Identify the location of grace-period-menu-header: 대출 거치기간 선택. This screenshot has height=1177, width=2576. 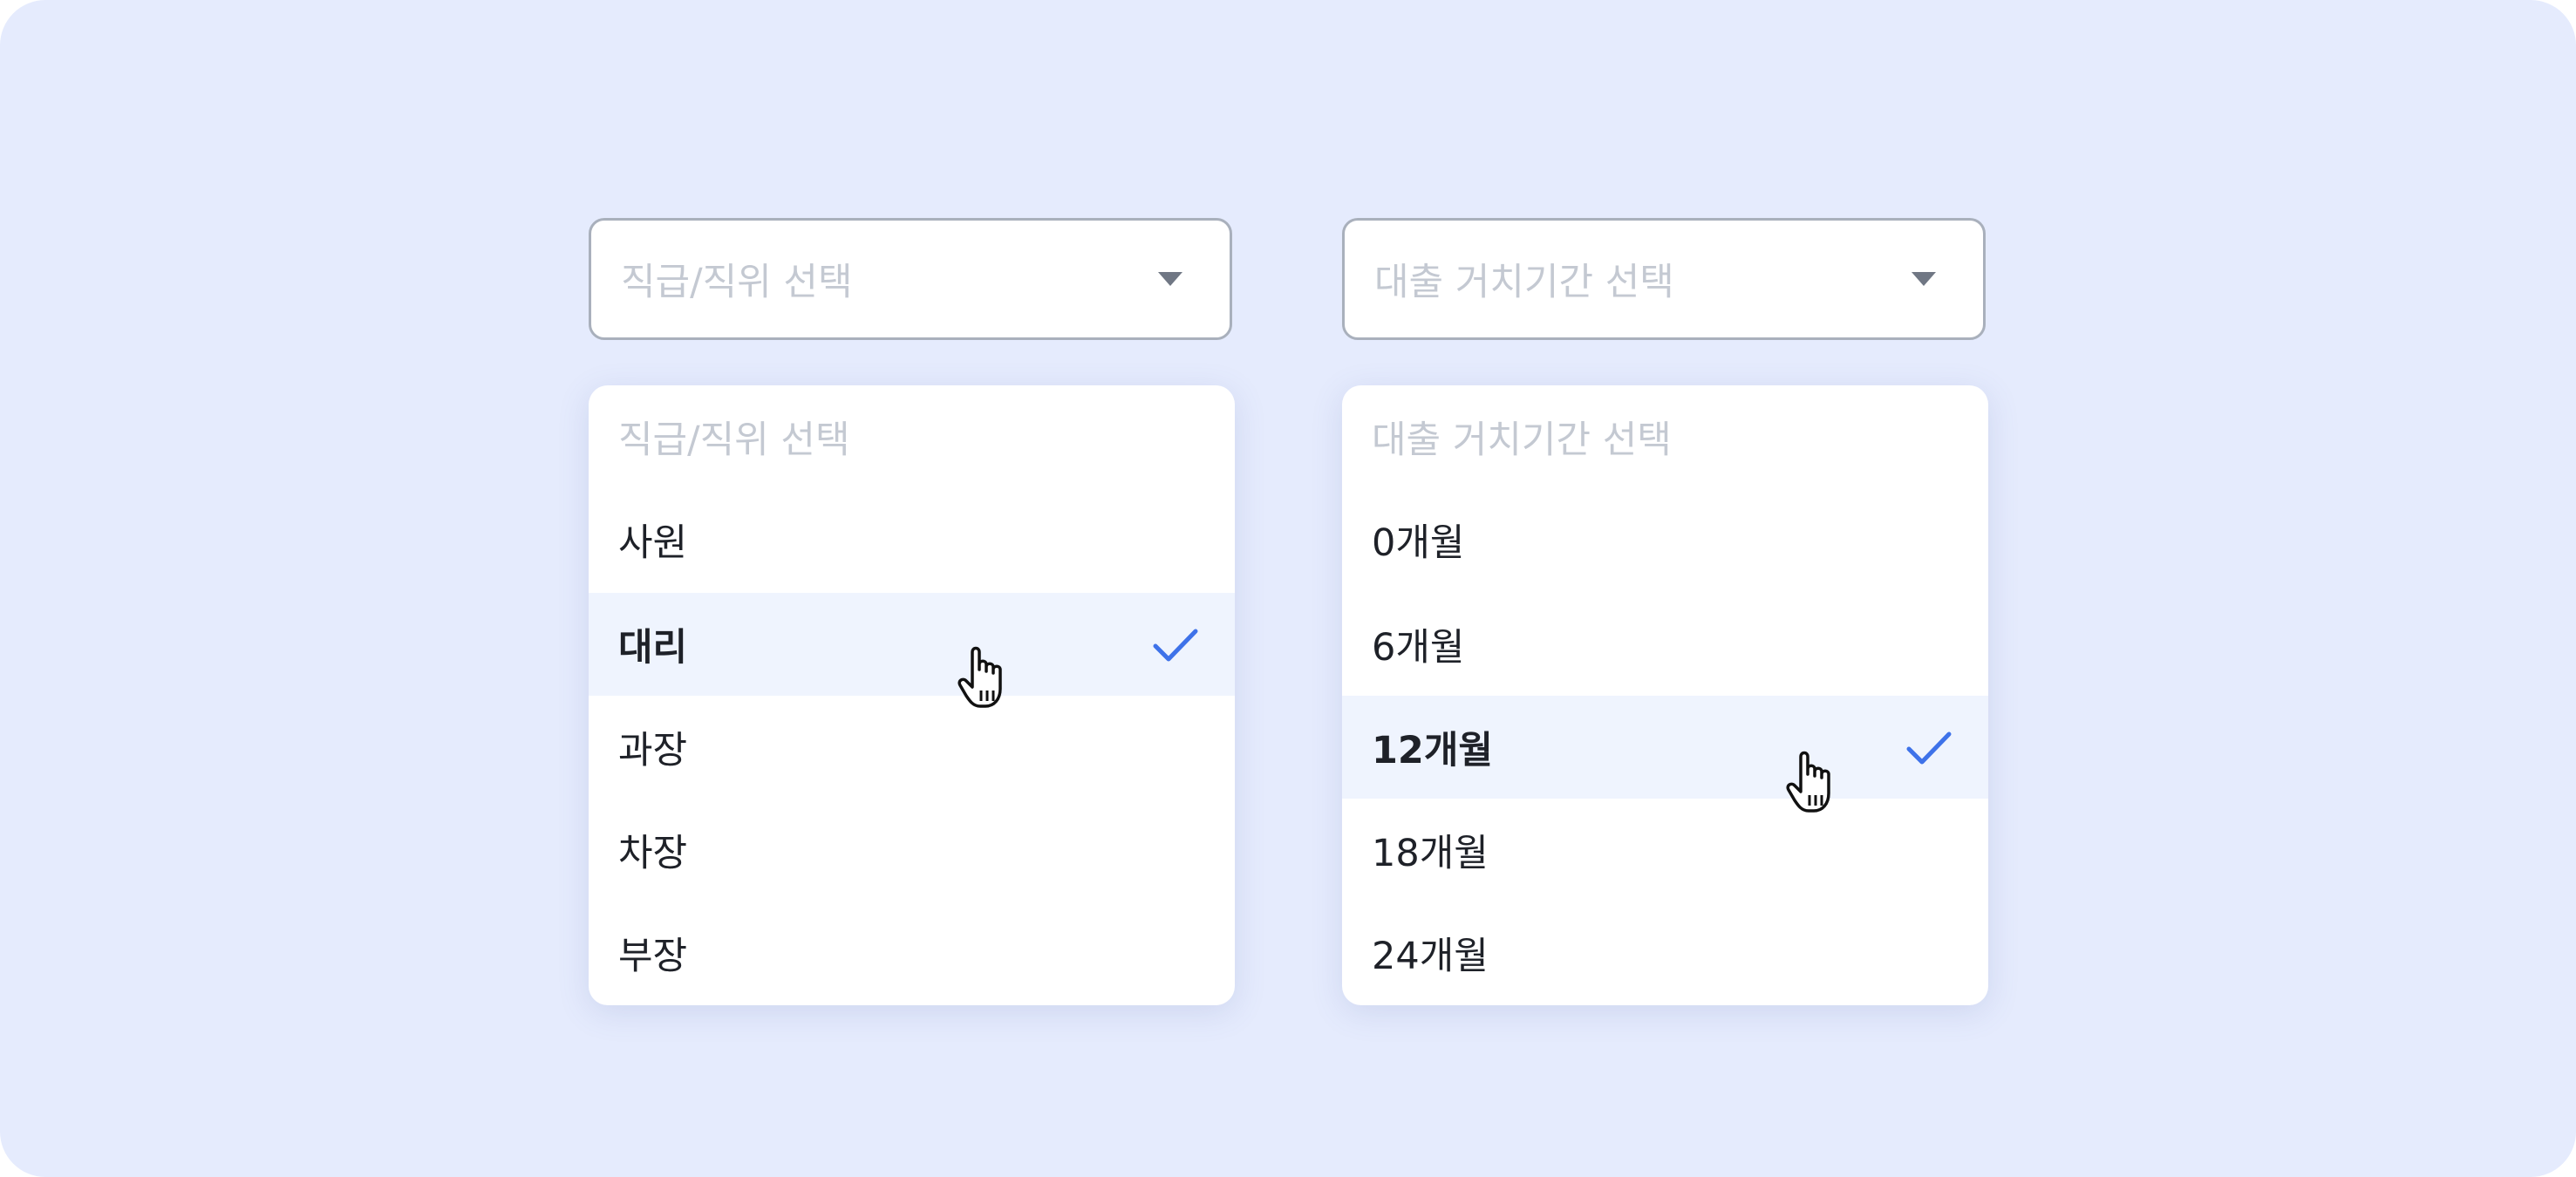
(1665, 436).